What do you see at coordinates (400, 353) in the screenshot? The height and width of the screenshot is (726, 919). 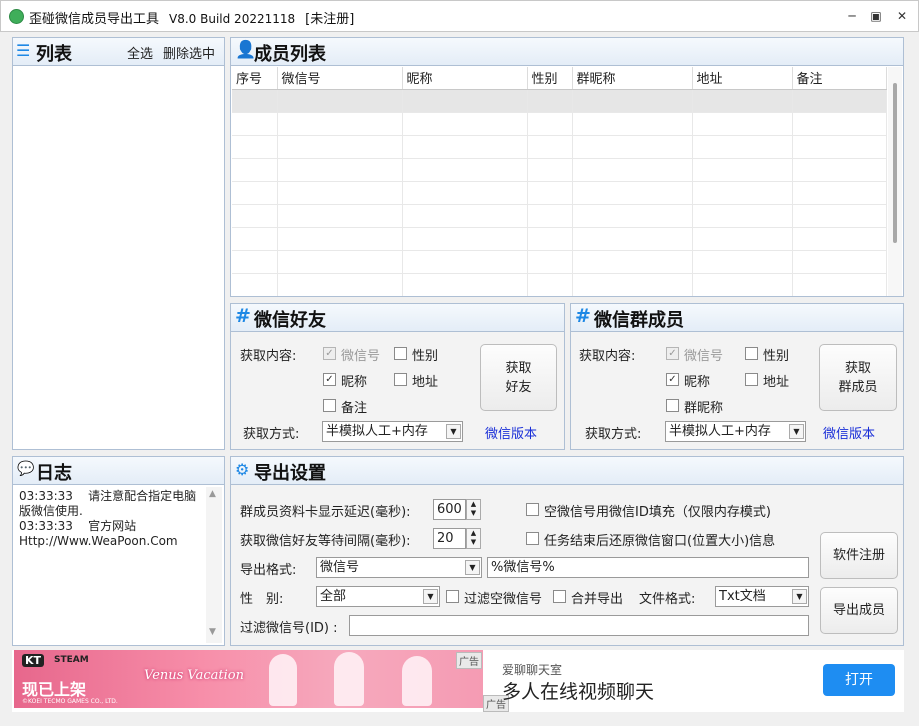 I see `friends-opt-gender-checkbox` at bounding box center [400, 353].